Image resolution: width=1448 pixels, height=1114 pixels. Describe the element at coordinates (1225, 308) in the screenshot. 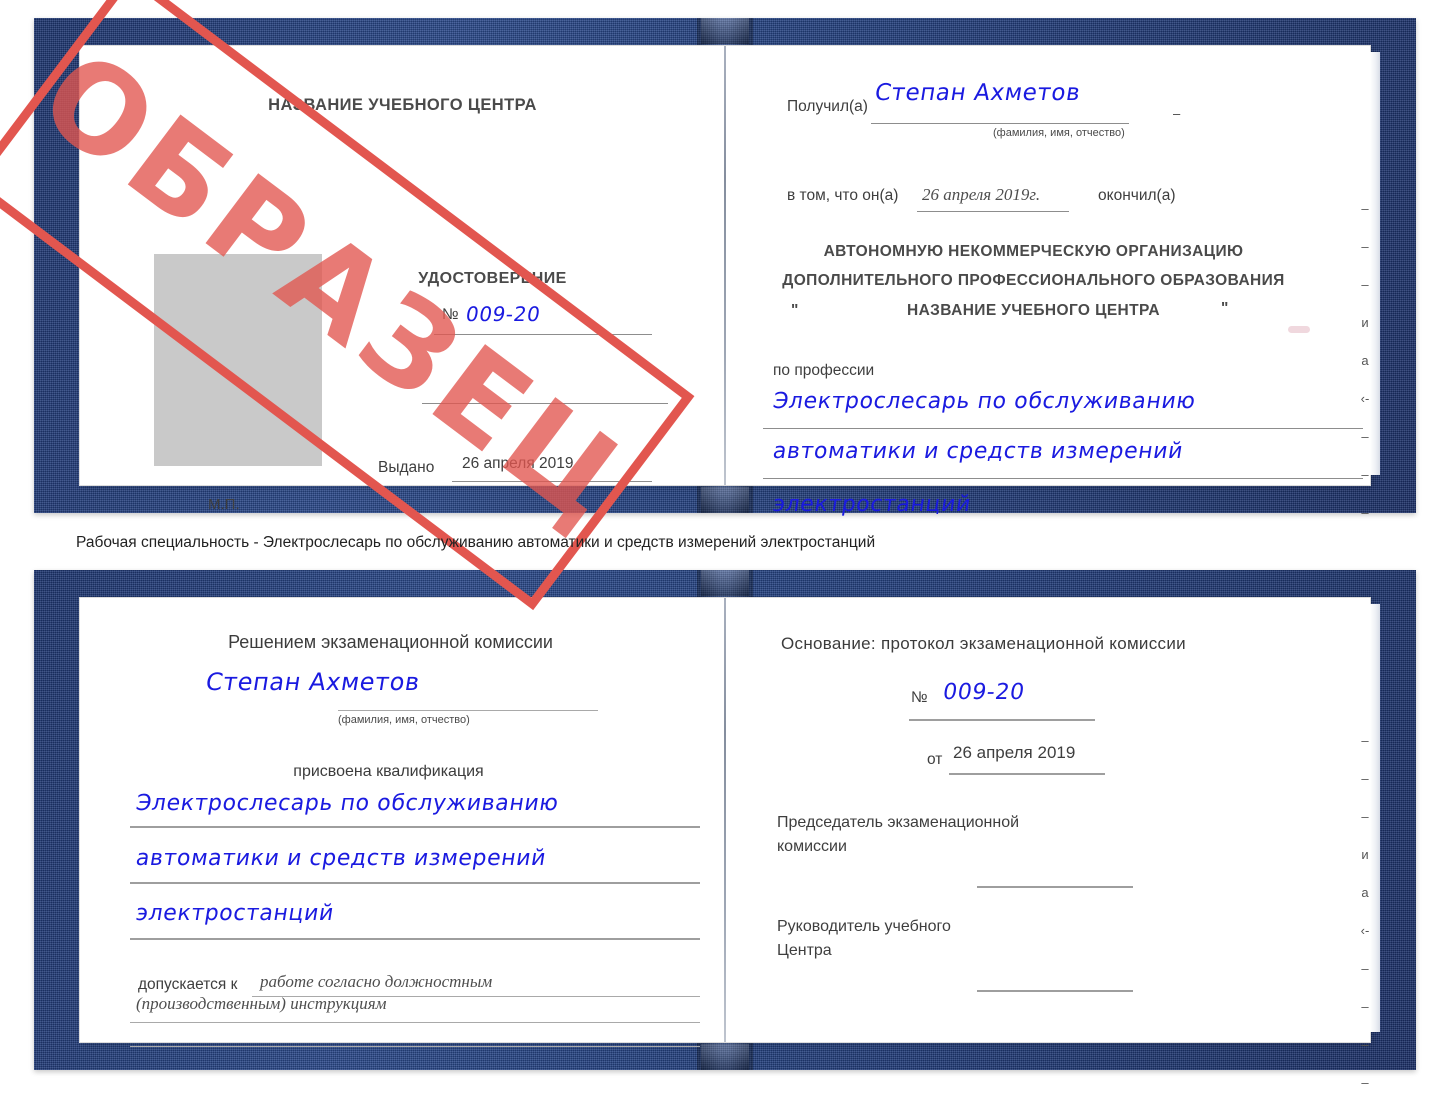

I see `org-quote-close: "` at that location.